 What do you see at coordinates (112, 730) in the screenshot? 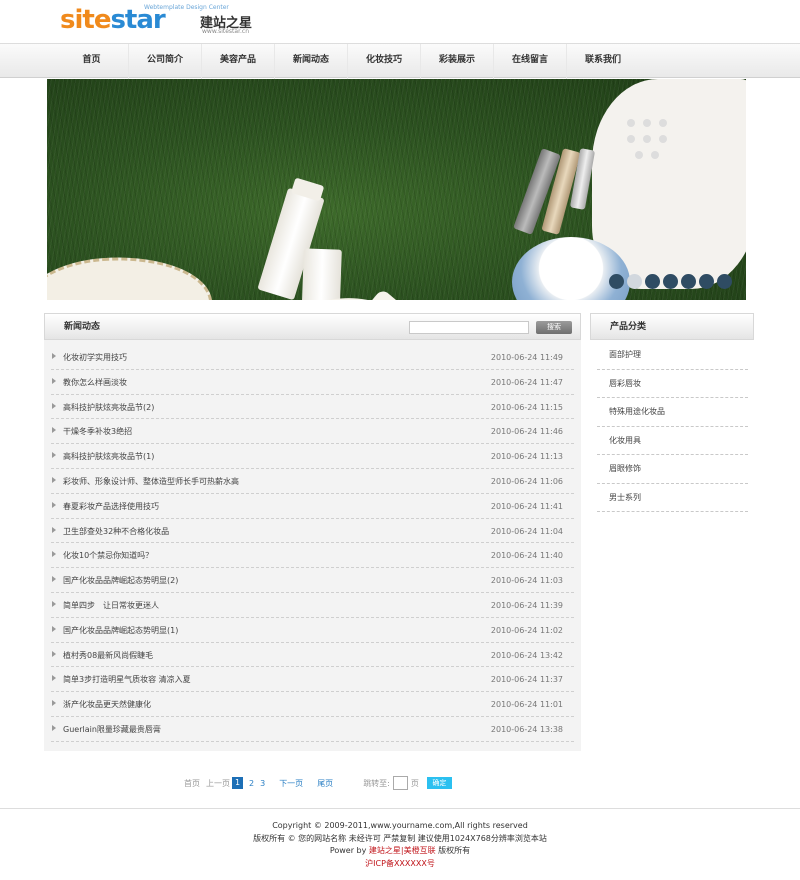
I see `news-title-link: Guerlain限量珍藏最贵唇膏` at bounding box center [112, 730].